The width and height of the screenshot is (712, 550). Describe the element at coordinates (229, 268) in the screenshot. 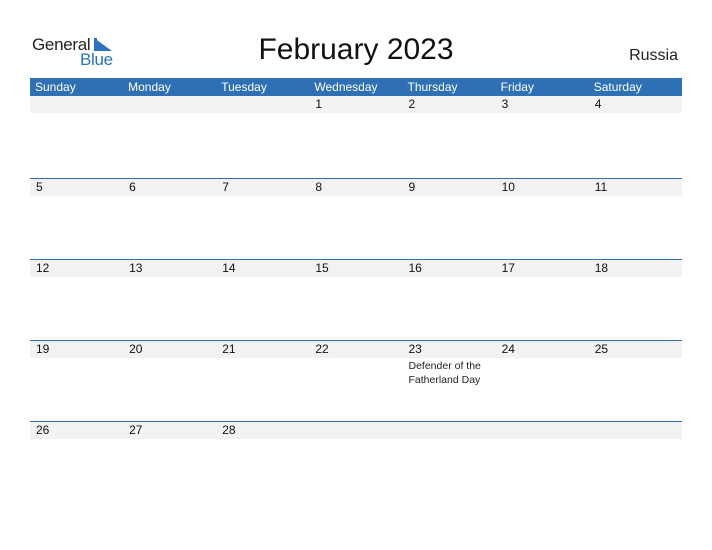

I see `day-number: 14` at that location.